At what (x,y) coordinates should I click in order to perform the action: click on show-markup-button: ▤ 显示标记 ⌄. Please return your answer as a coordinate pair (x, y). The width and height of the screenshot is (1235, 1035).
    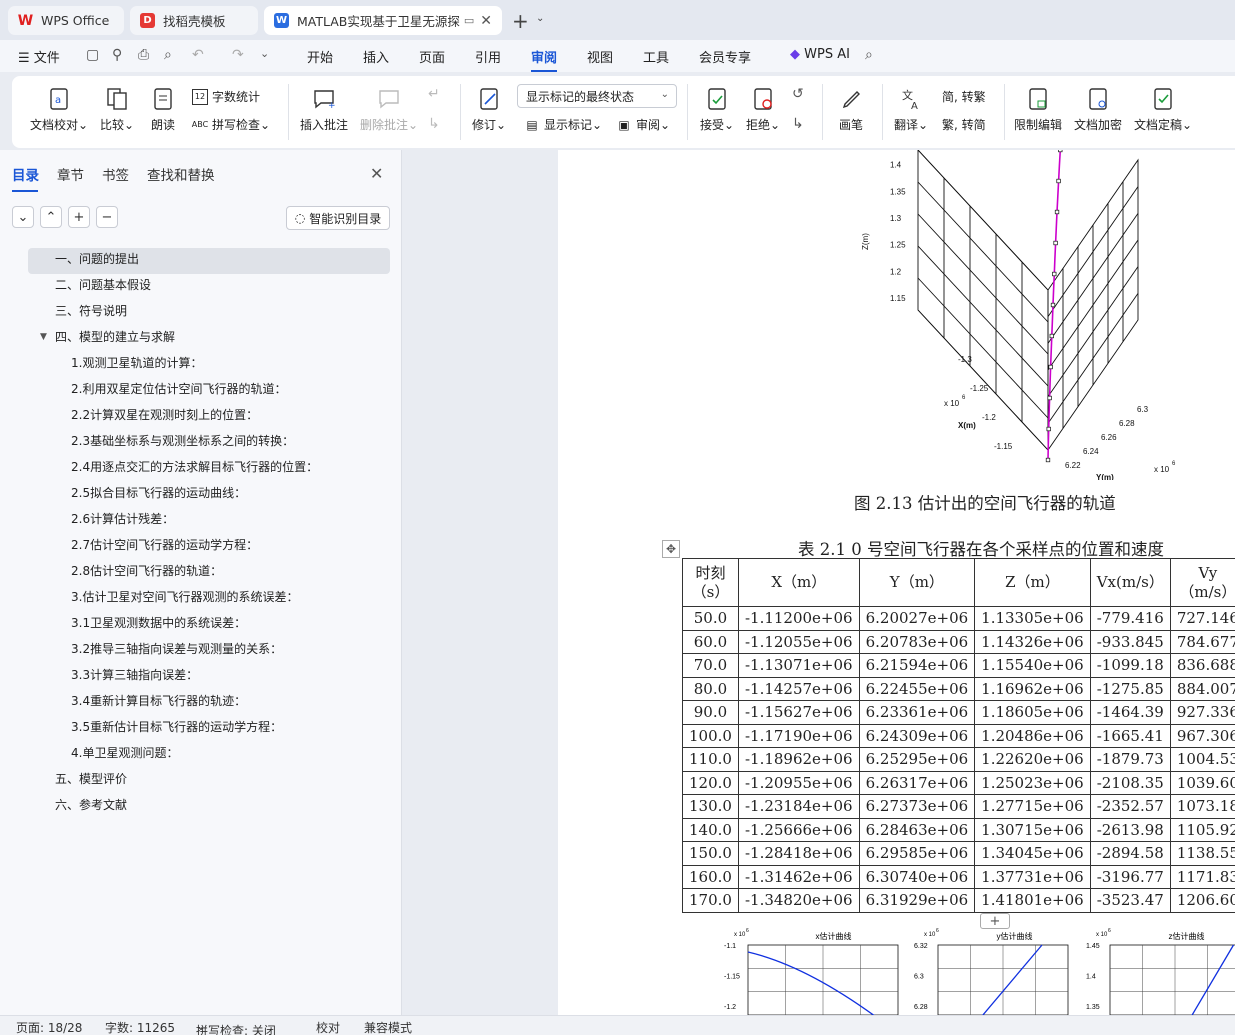
    Looking at the image, I should click on (563, 124).